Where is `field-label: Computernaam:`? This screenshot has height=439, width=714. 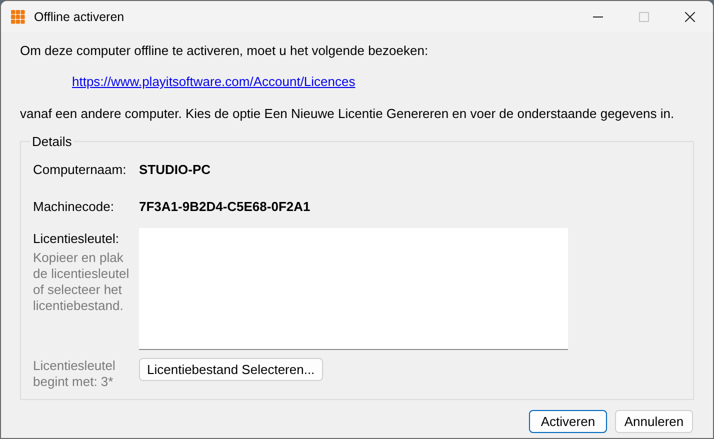
field-label: Computernaam: is located at coordinates (80, 169).